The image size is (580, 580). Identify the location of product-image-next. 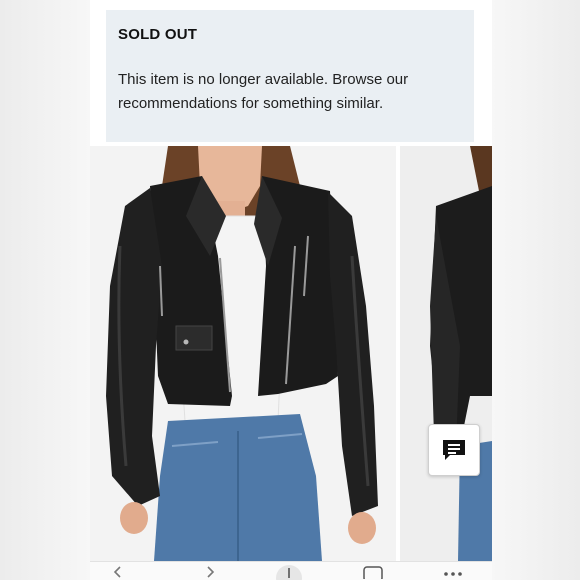
(446, 353).